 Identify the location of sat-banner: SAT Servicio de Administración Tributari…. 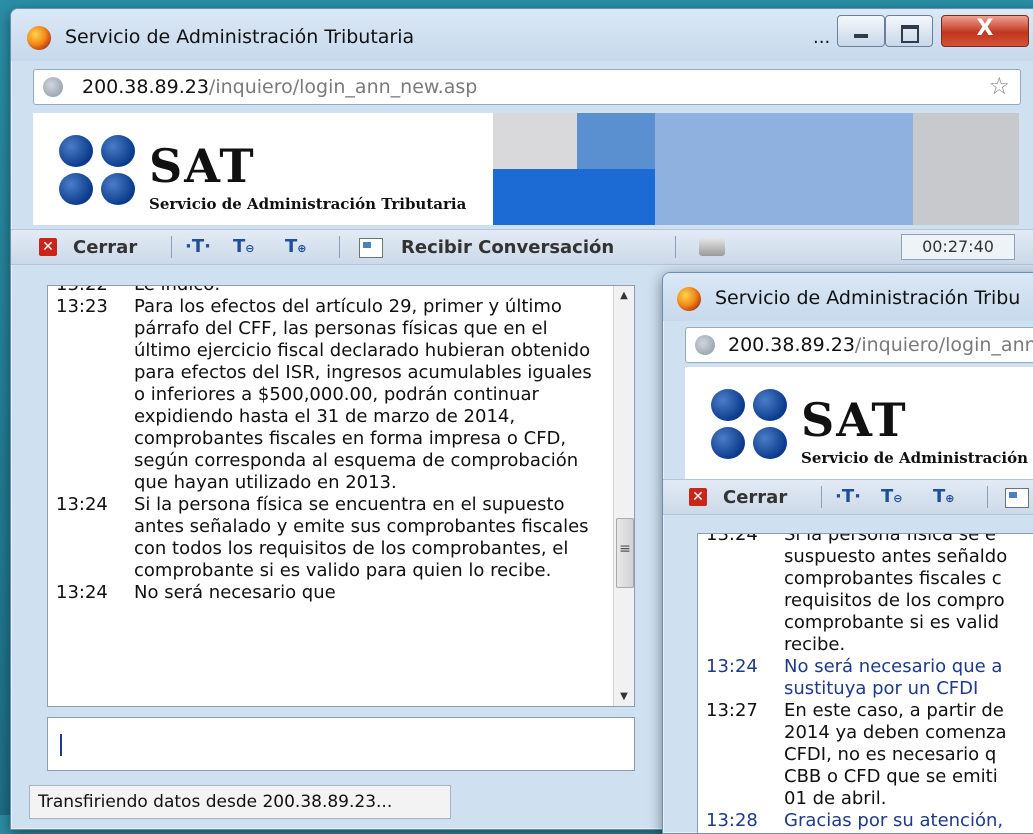
(526, 169).